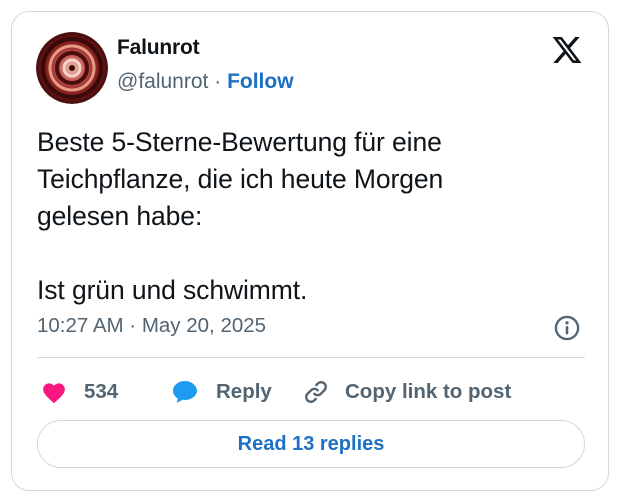  I want to click on follow-button: Follow, so click(260, 81).